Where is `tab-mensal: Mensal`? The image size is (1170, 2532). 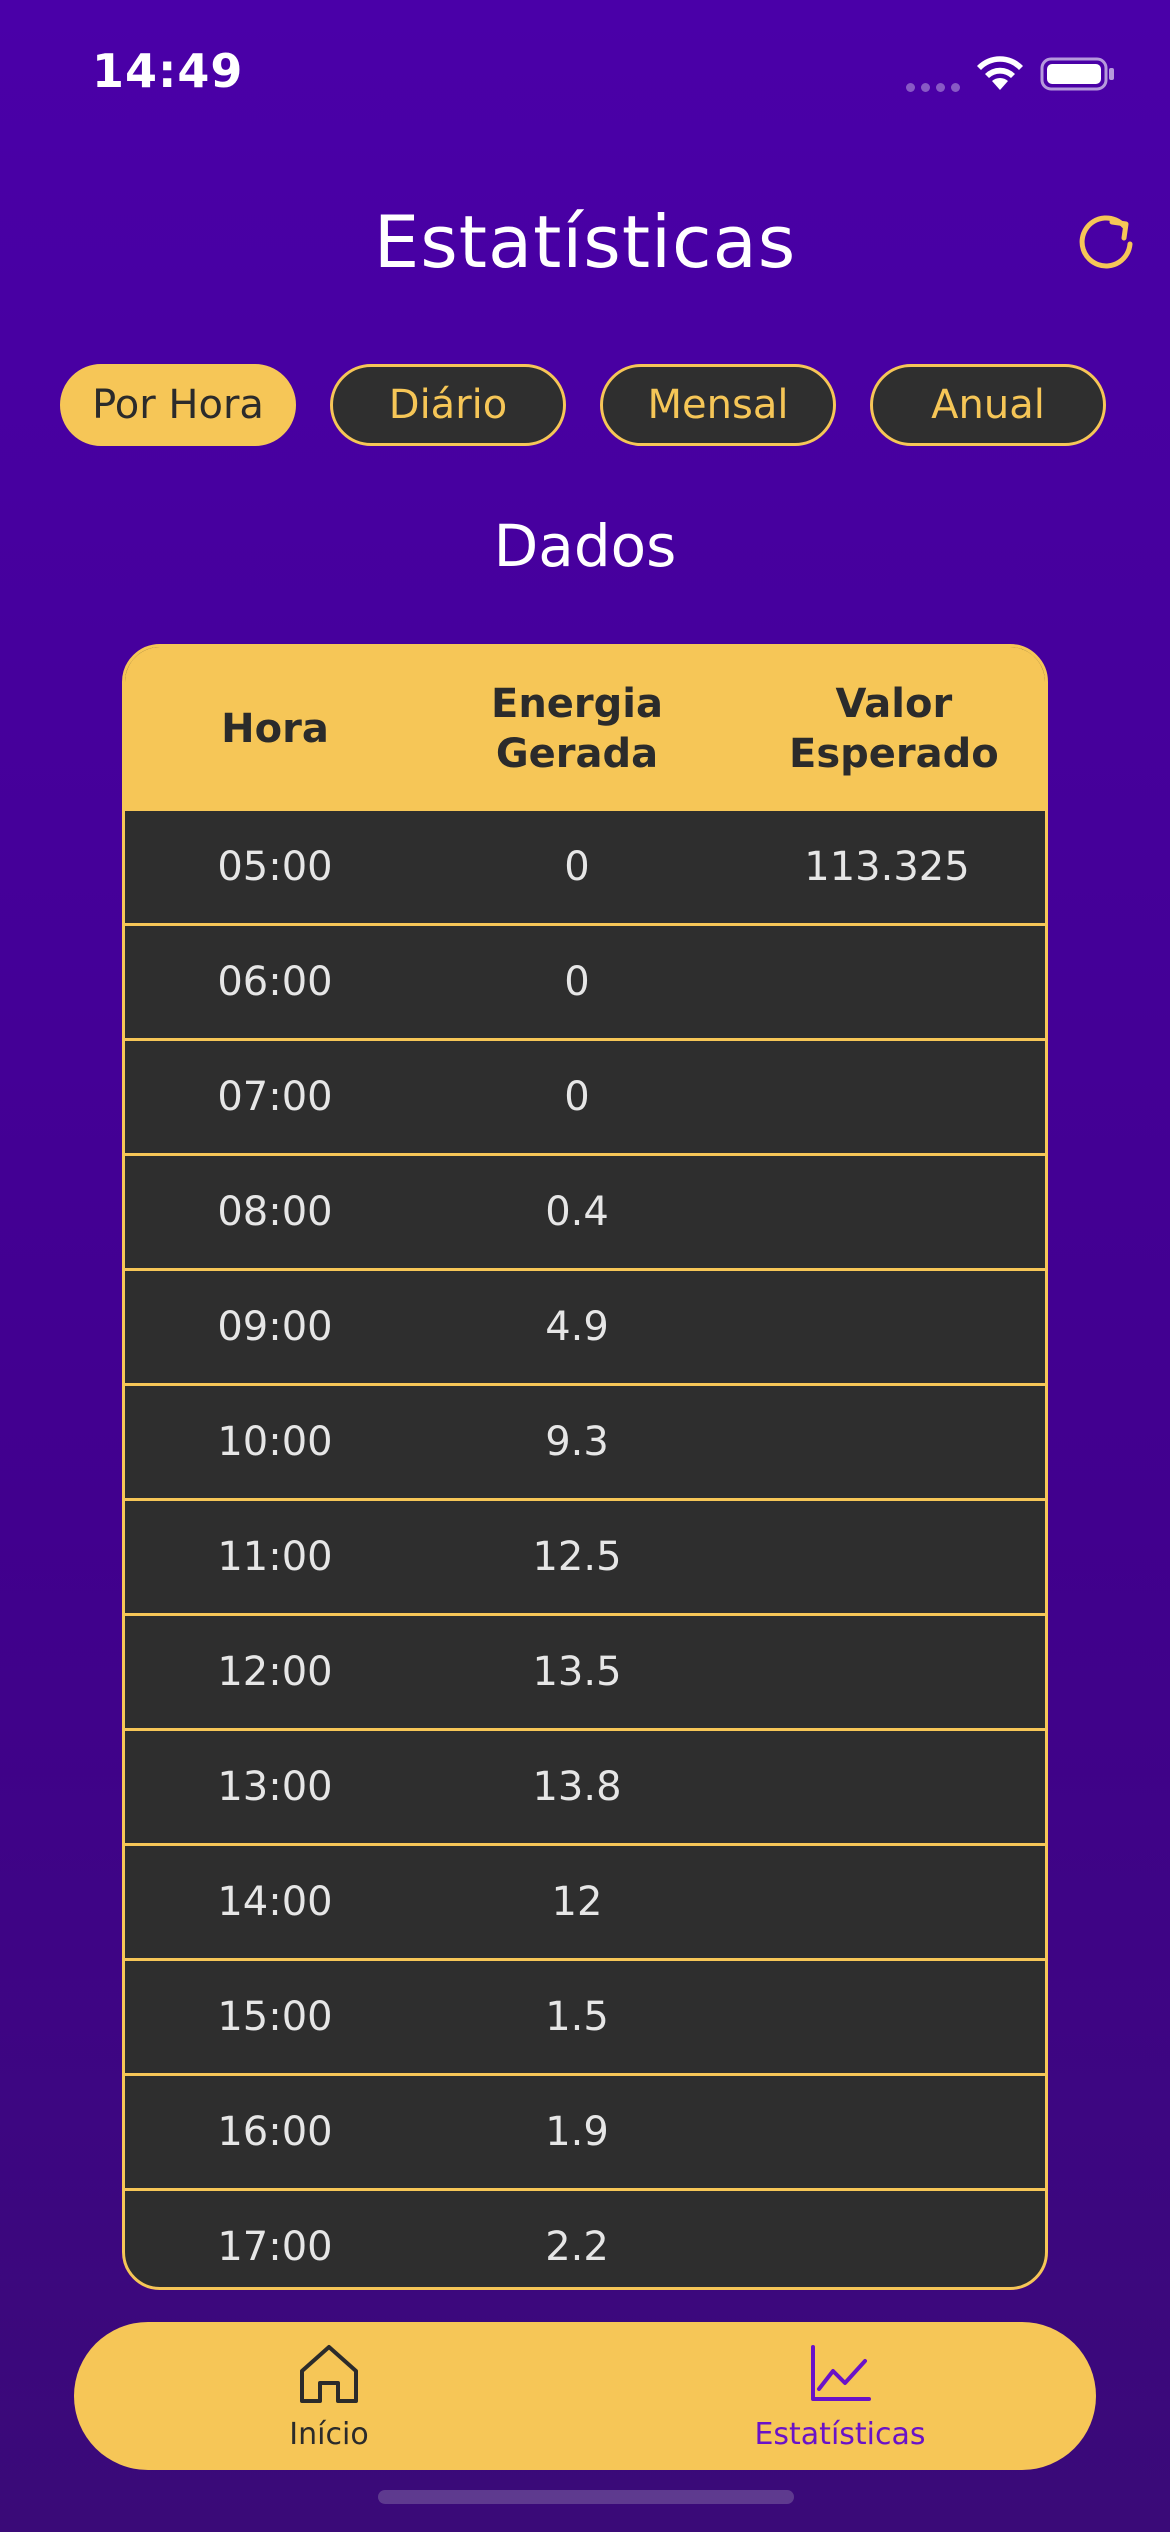 tab-mensal: Mensal is located at coordinates (718, 405).